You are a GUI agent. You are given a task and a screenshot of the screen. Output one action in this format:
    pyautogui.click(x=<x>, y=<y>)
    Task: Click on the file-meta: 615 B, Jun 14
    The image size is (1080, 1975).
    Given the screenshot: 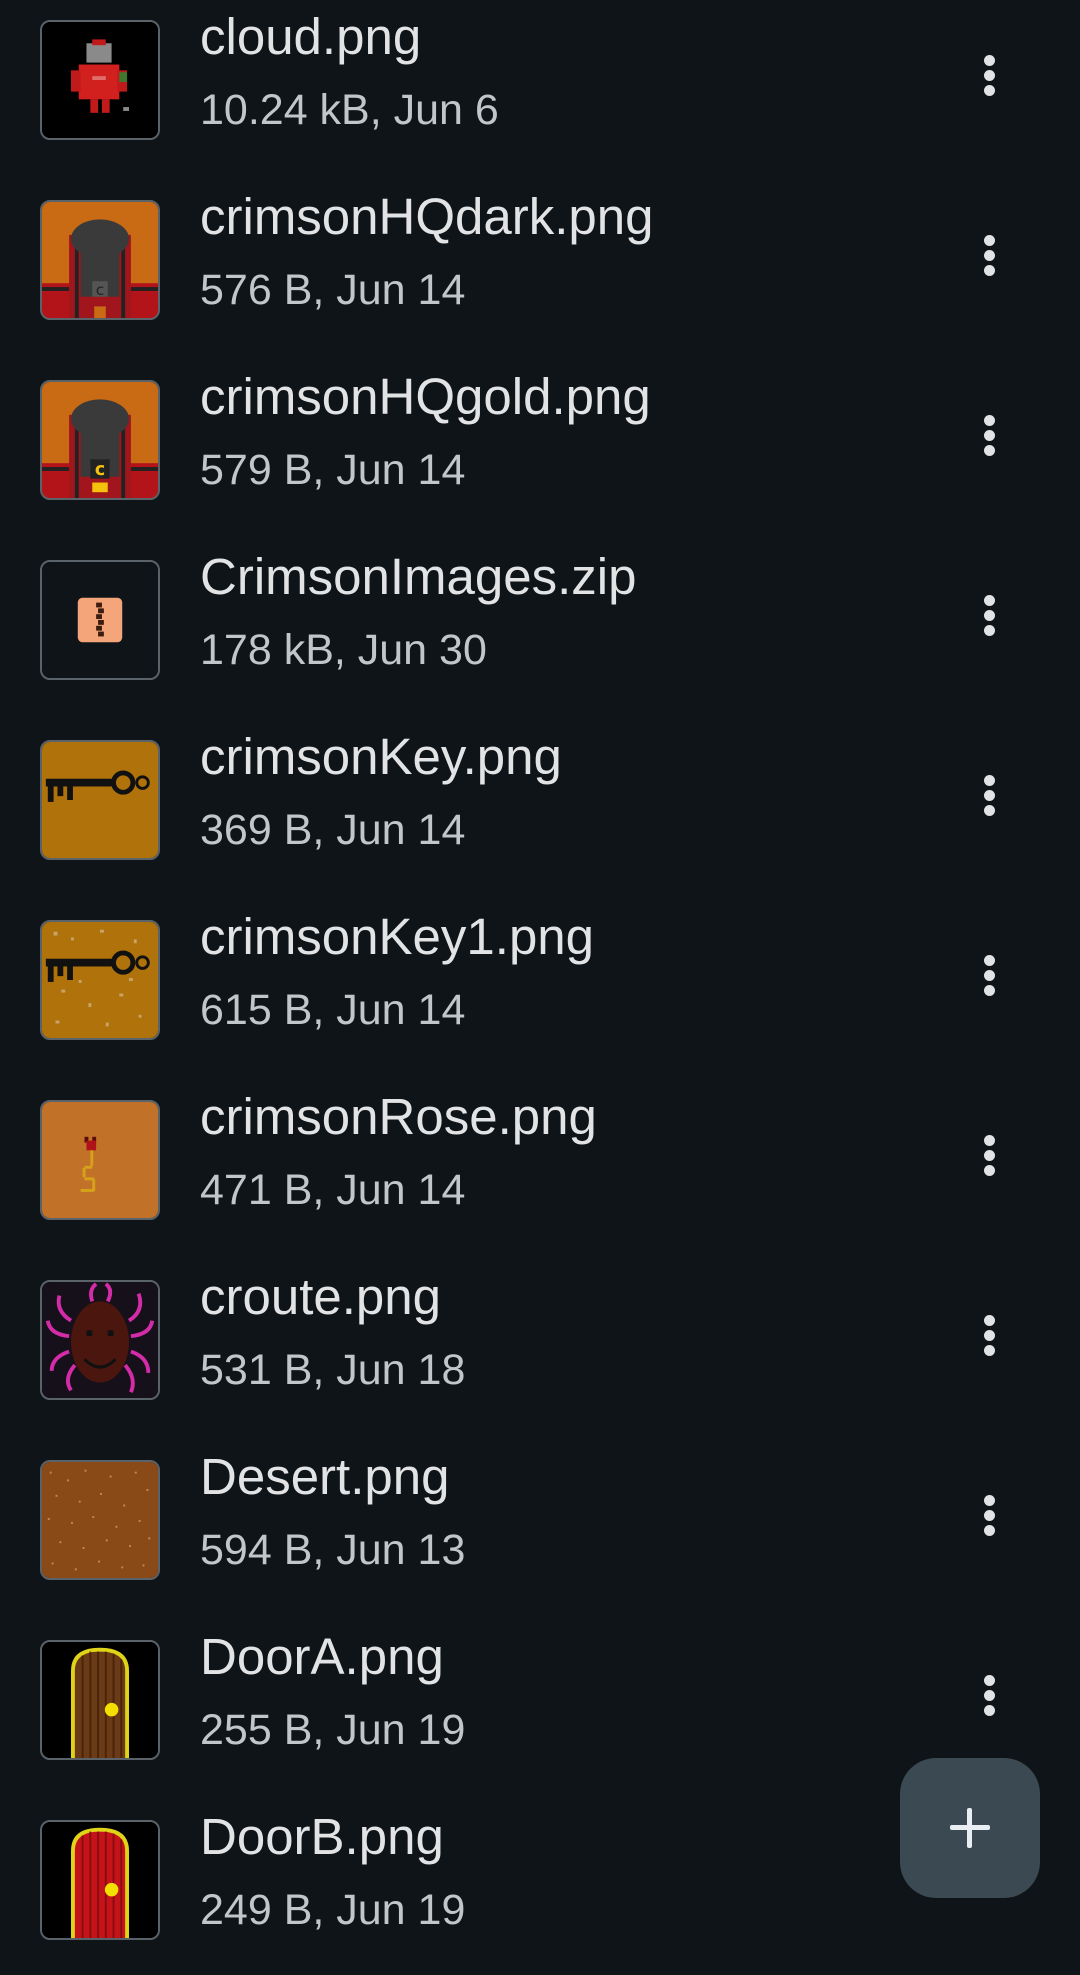 What is the action you would take?
    pyautogui.click(x=333, y=1010)
    